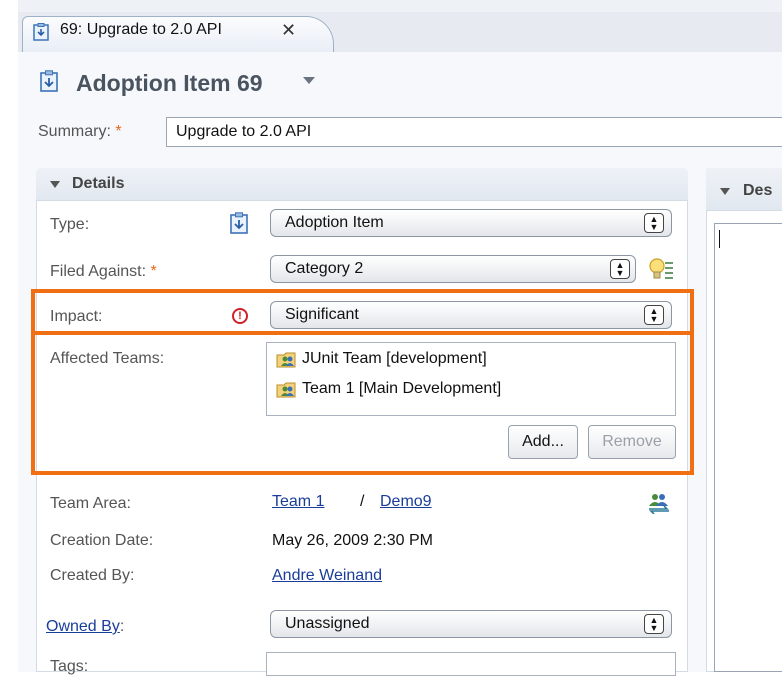  What do you see at coordinates (334, 222) in the screenshot?
I see `type-value: Adoption Item` at bounding box center [334, 222].